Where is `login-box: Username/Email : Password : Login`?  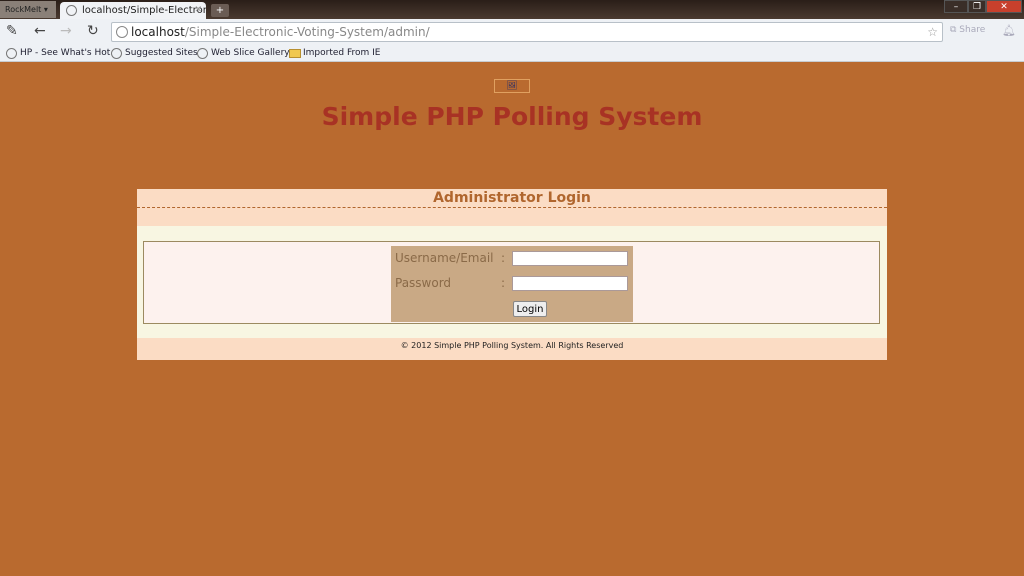
login-box: Username/Email : Password : Login is located at coordinates (511, 282).